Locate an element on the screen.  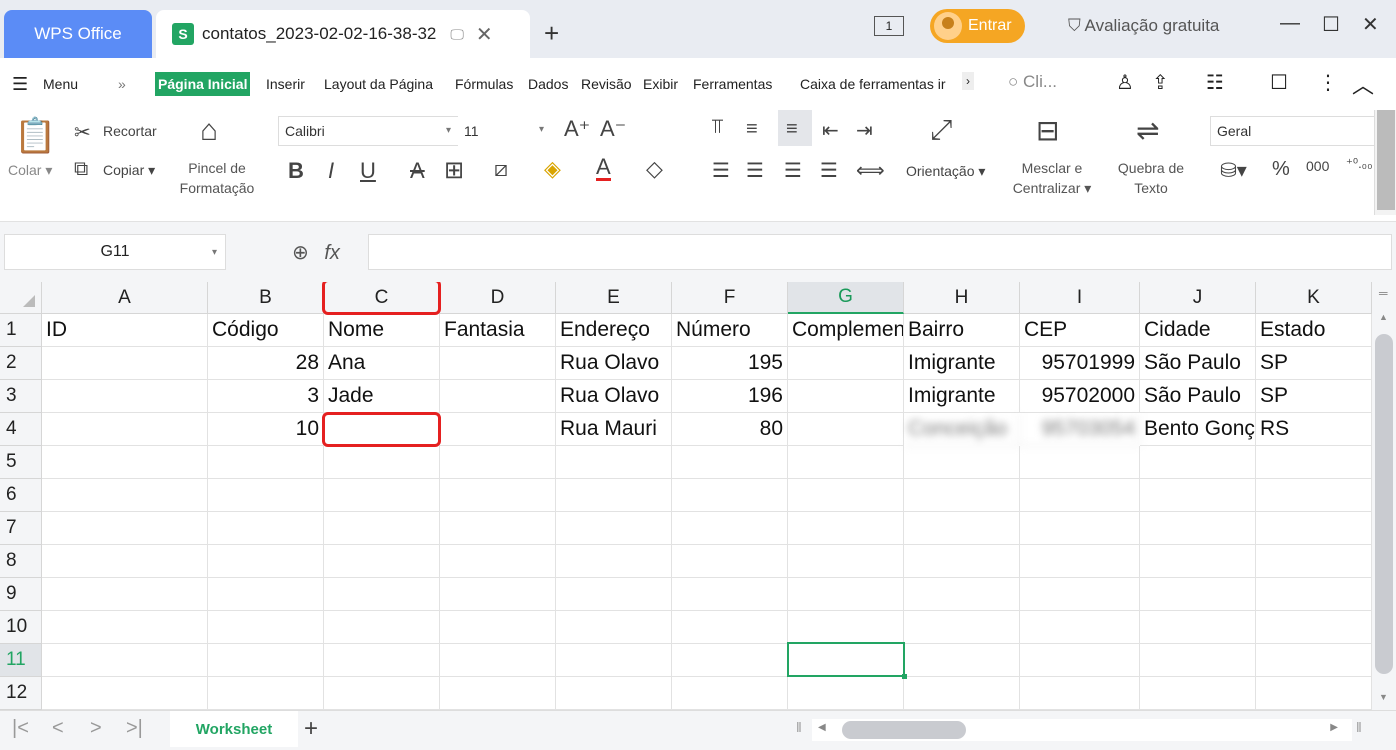
cell-b3: 3 is located at coordinates (266, 396).